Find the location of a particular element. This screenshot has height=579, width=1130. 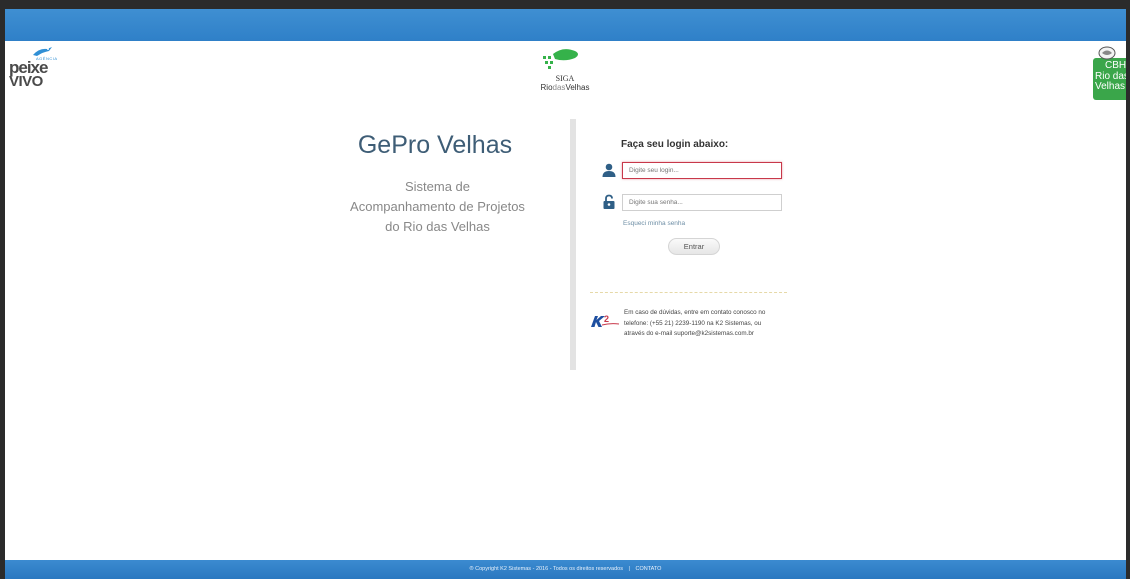

password-input is located at coordinates (702, 202).